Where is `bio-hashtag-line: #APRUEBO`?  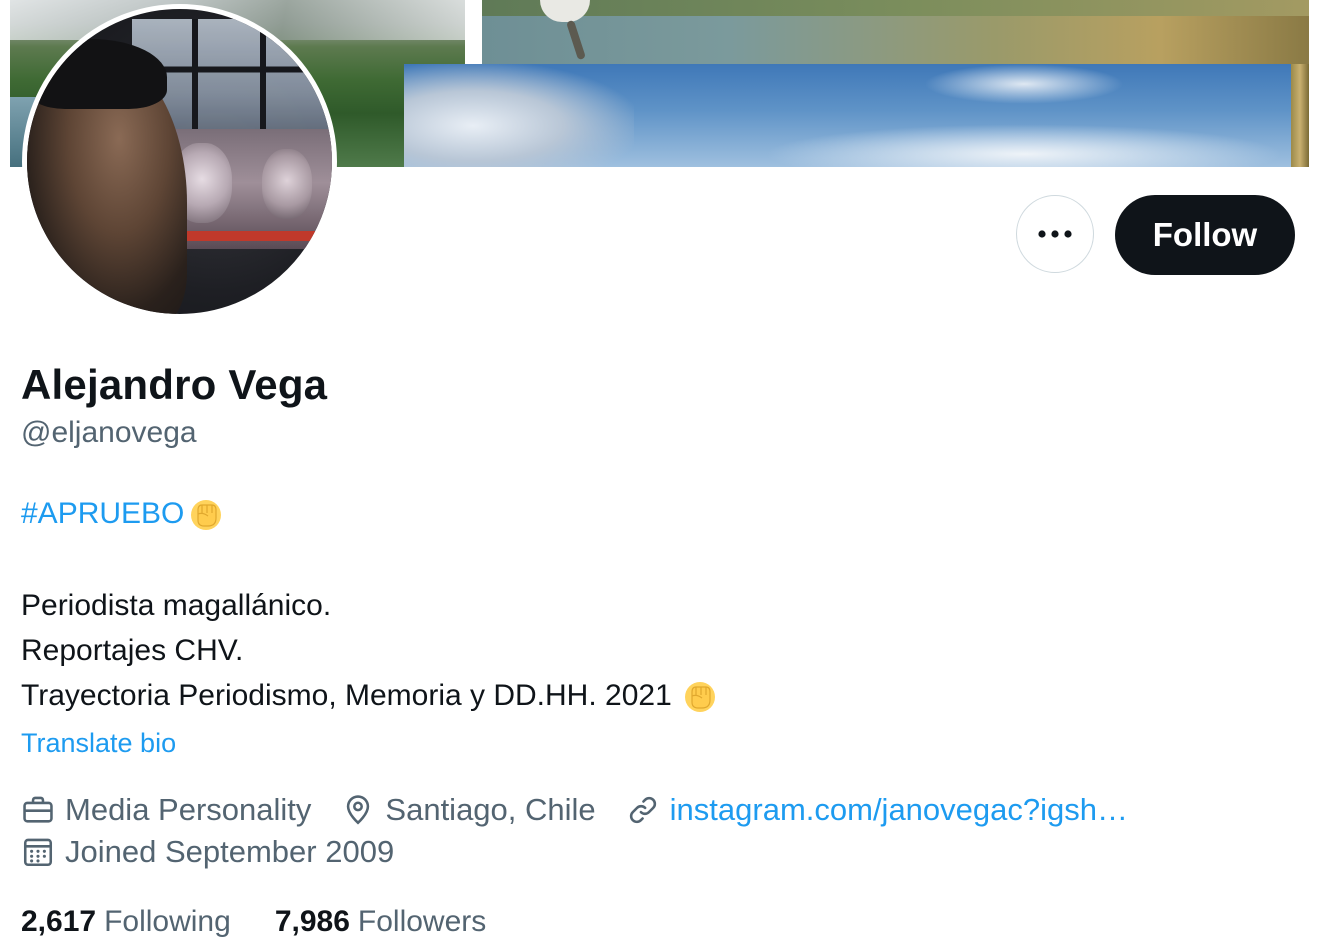
bio-hashtag-line: #APRUEBO is located at coordinates (122, 514).